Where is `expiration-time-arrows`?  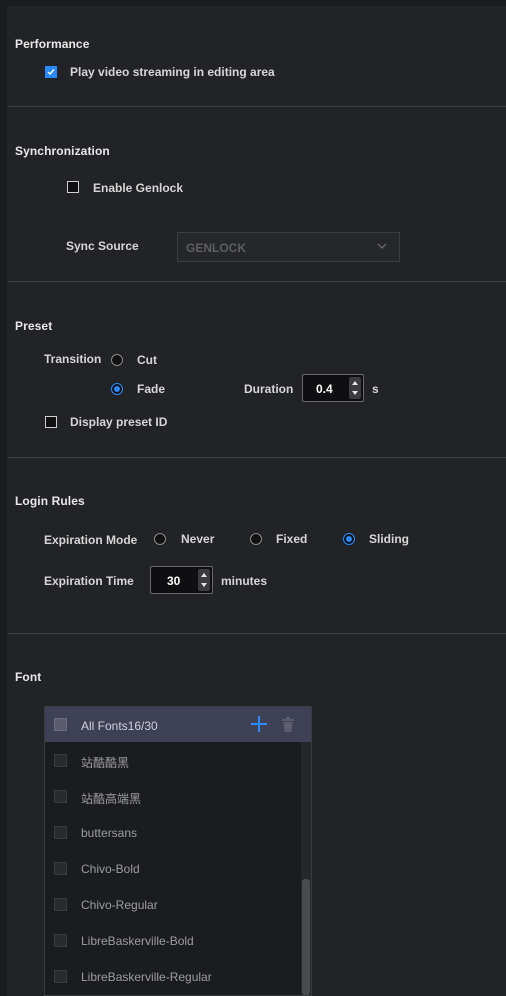 expiration-time-arrows is located at coordinates (204, 580).